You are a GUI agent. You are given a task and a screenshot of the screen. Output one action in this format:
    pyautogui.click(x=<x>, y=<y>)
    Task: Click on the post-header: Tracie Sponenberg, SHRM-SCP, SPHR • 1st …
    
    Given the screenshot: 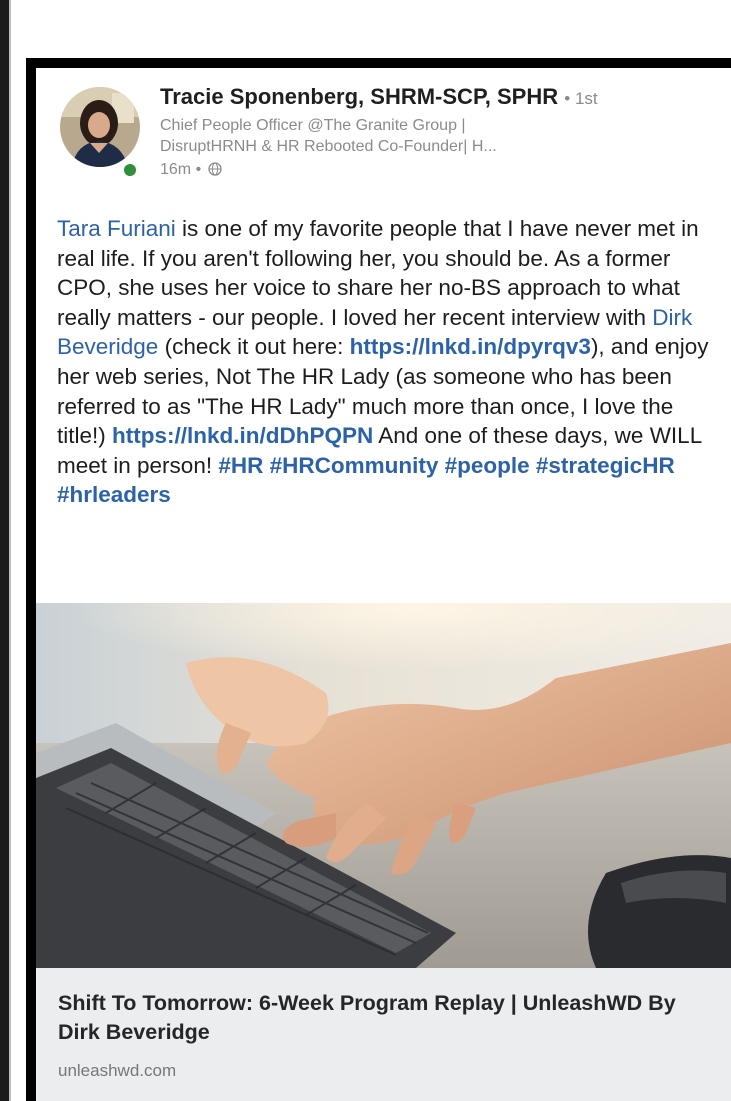 What is the action you would take?
    pyautogui.click(x=383, y=131)
    